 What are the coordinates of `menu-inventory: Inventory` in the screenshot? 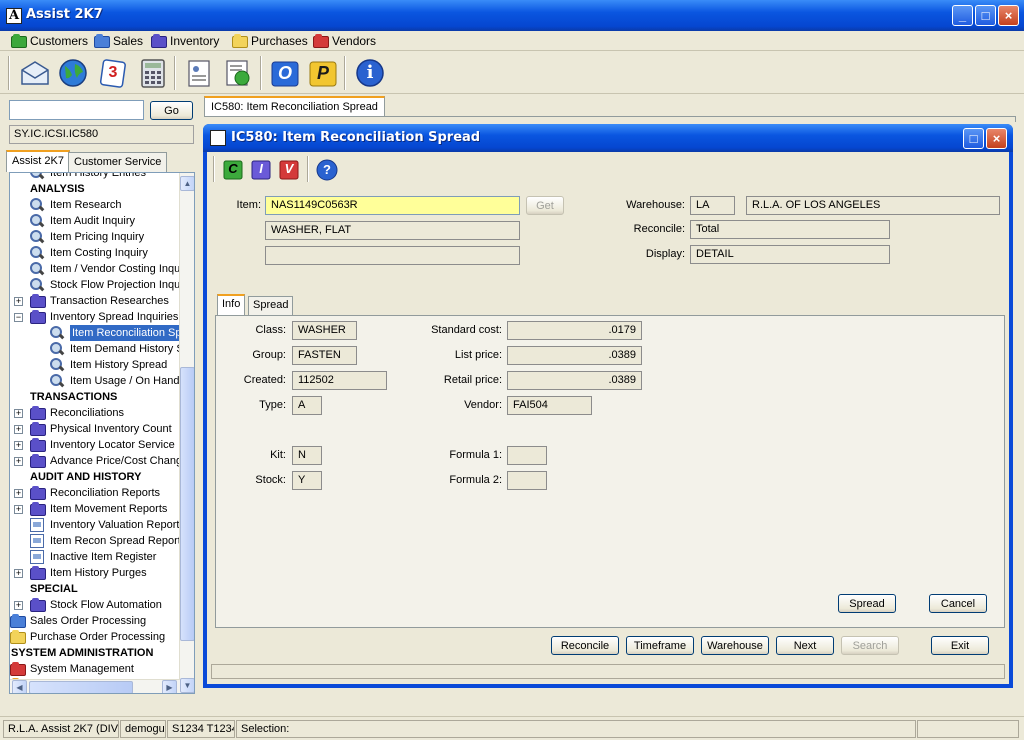 It's located at (184, 41).